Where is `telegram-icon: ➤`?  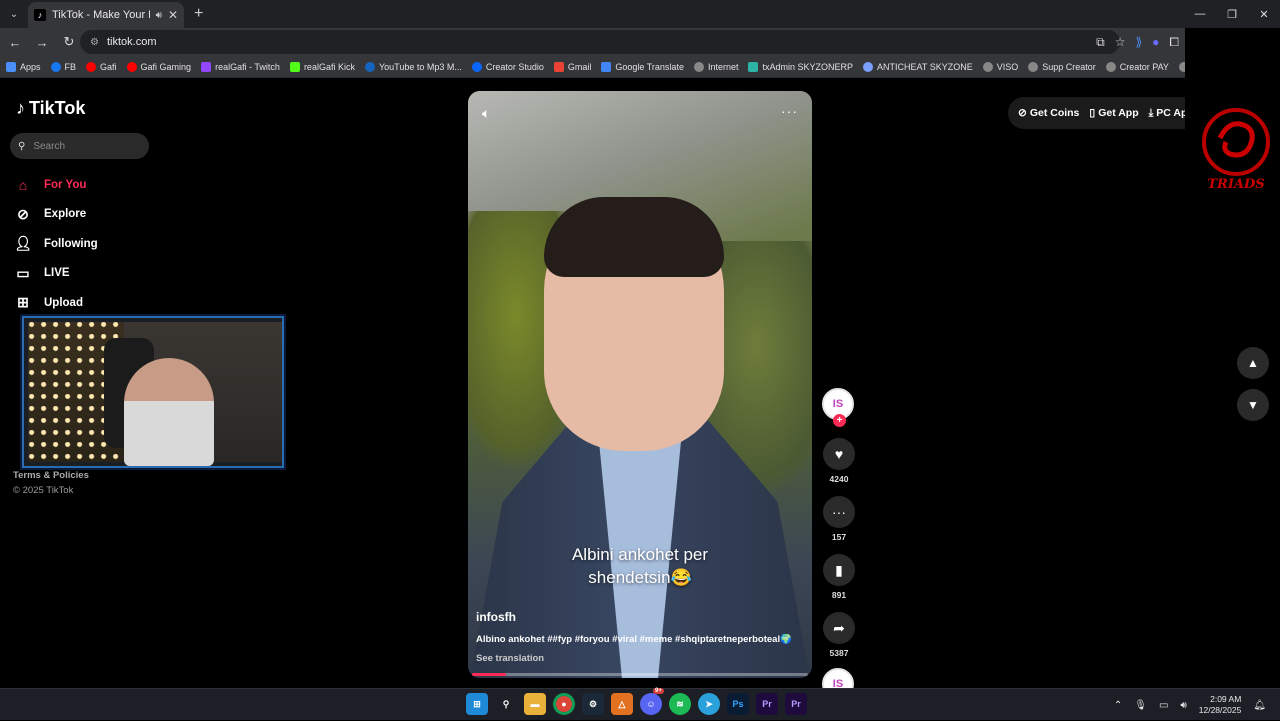 telegram-icon: ➤ is located at coordinates (709, 704).